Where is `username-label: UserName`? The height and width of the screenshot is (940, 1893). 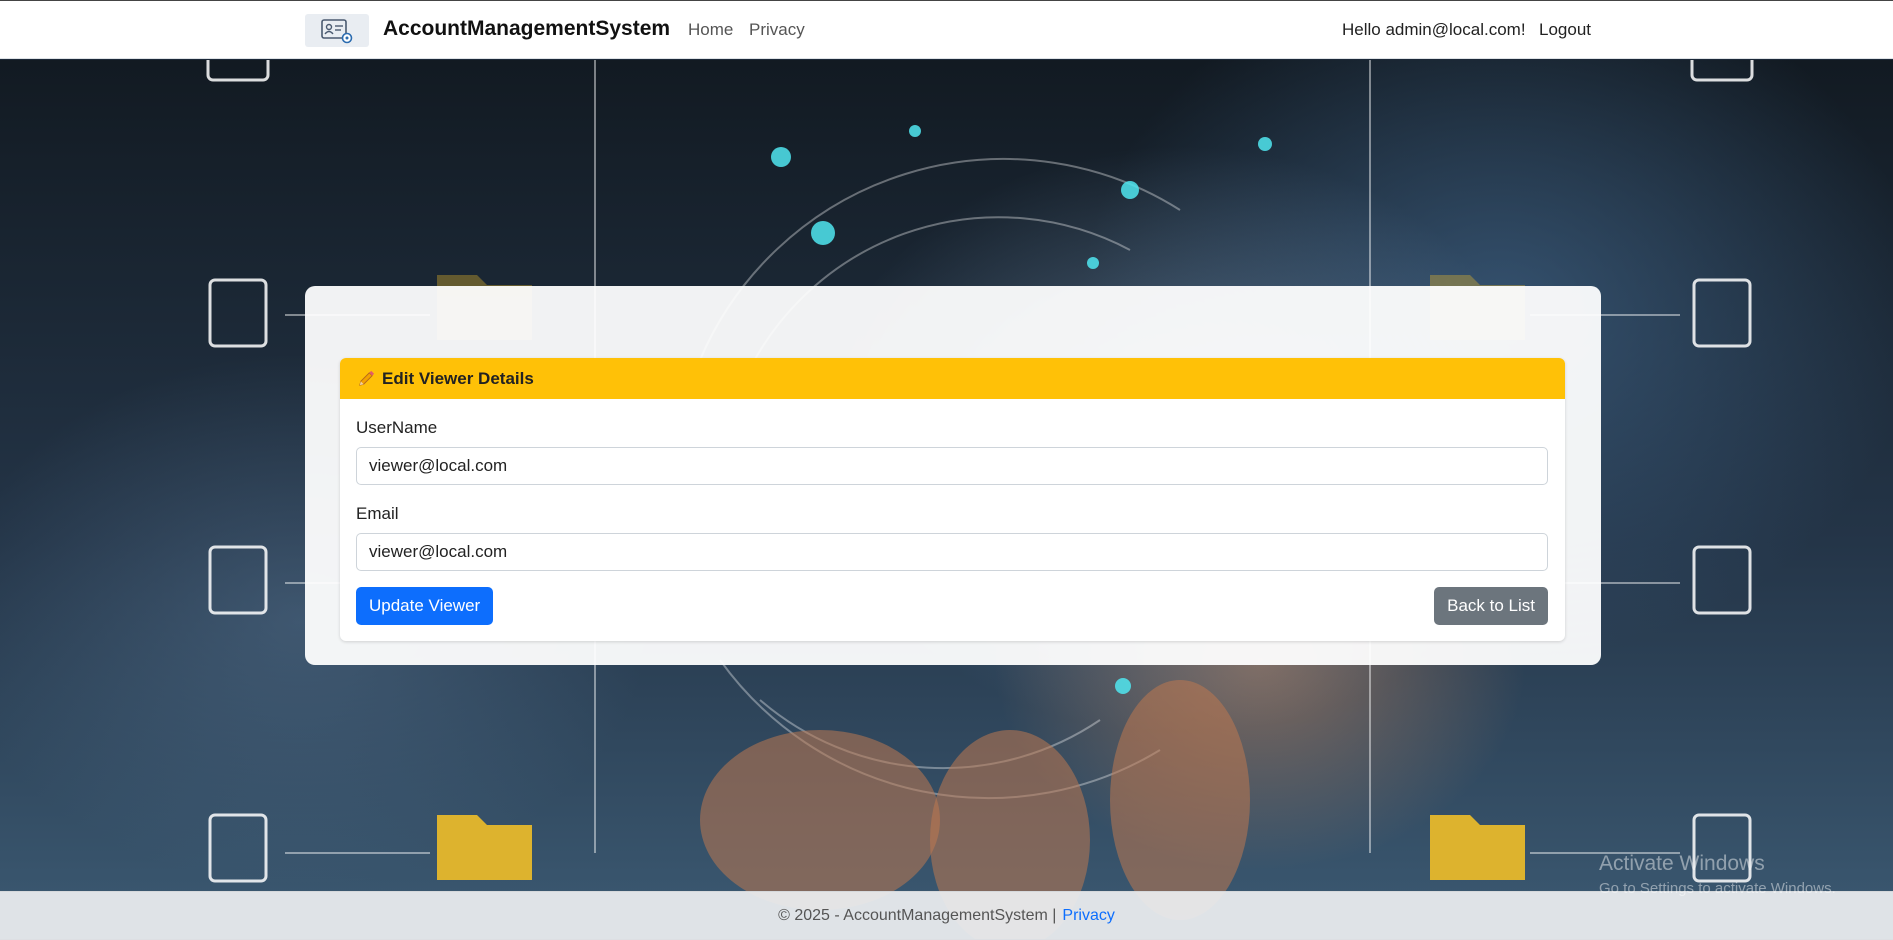 username-label: UserName is located at coordinates (397, 427).